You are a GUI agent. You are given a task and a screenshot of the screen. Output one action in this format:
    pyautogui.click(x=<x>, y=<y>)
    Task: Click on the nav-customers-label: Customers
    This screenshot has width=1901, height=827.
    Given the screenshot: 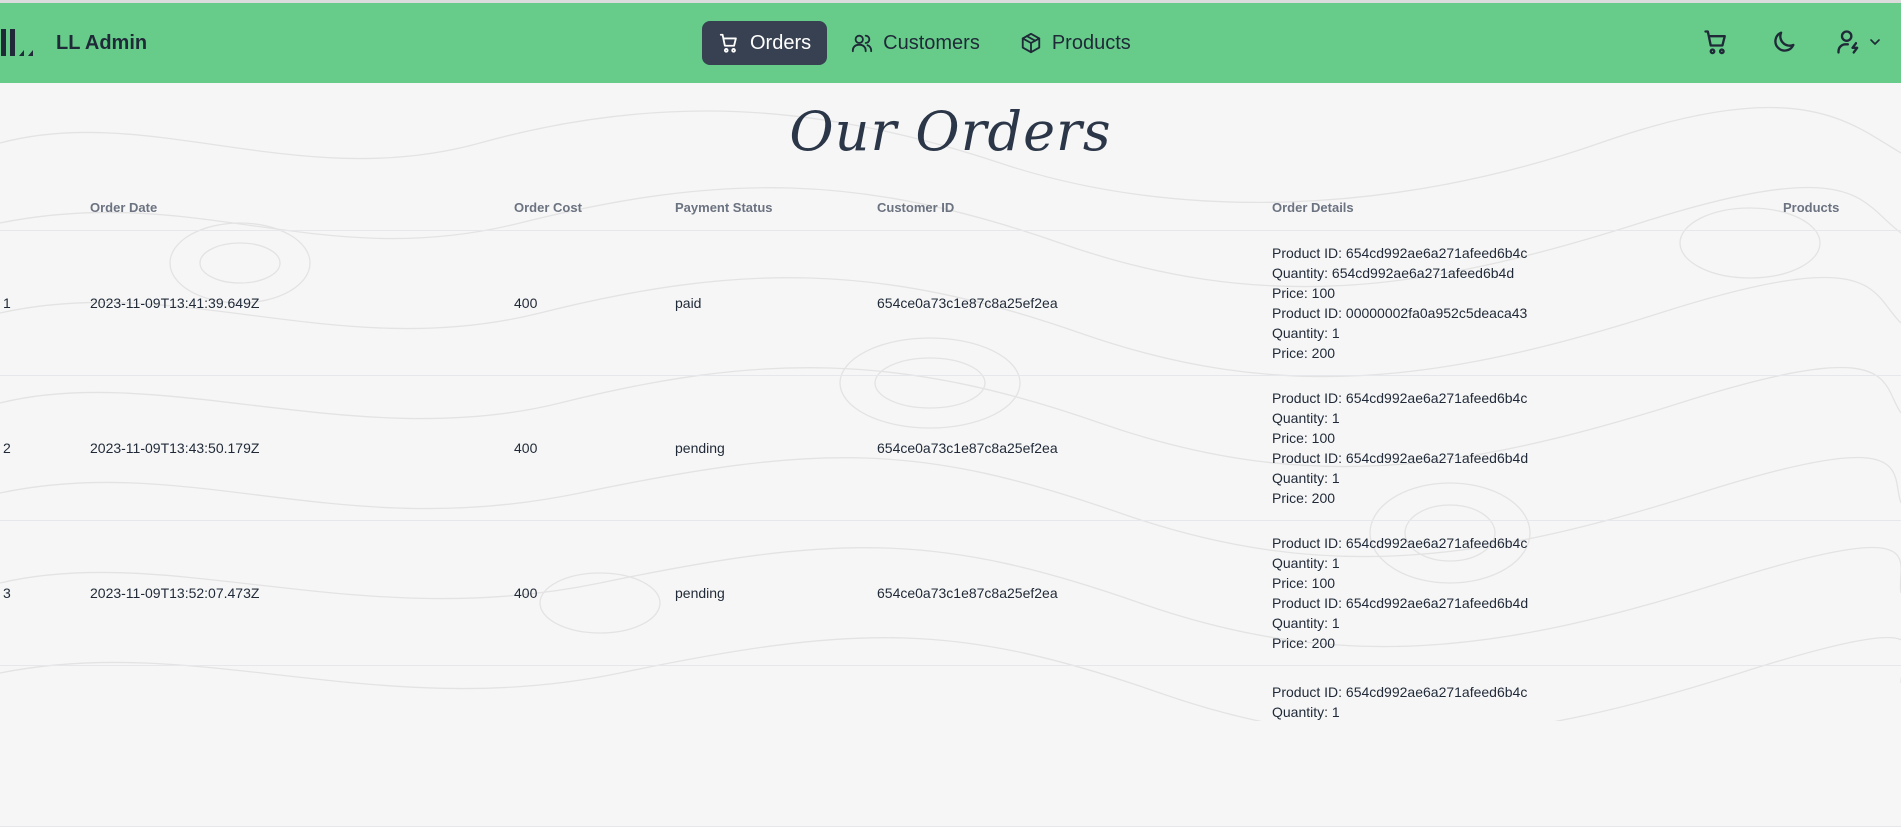 What is the action you would take?
    pyautogui.click(x=931, y=42)
    